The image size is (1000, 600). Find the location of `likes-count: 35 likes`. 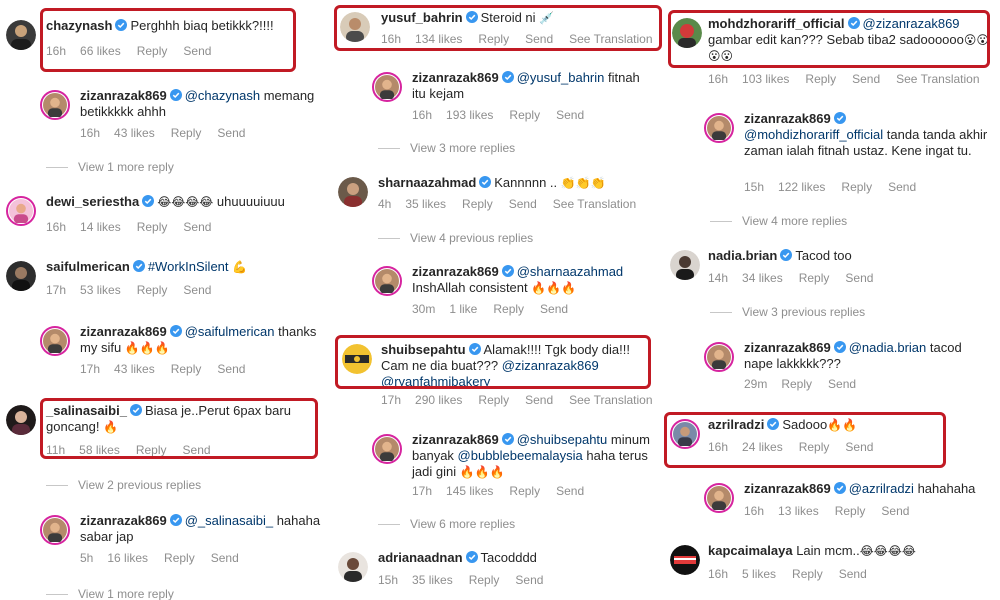

likes-count: 35 likes is located at coordinates (425, 204).